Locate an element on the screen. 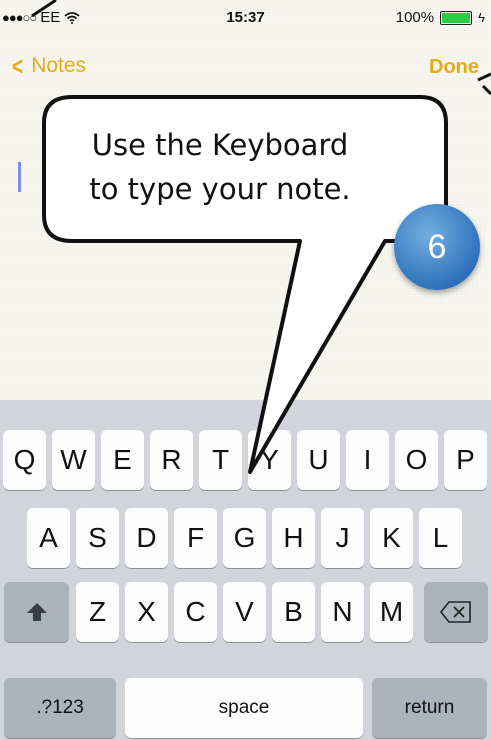  callout-text: Use the Keyboard to type your note. is located at coordinates (220, 167).